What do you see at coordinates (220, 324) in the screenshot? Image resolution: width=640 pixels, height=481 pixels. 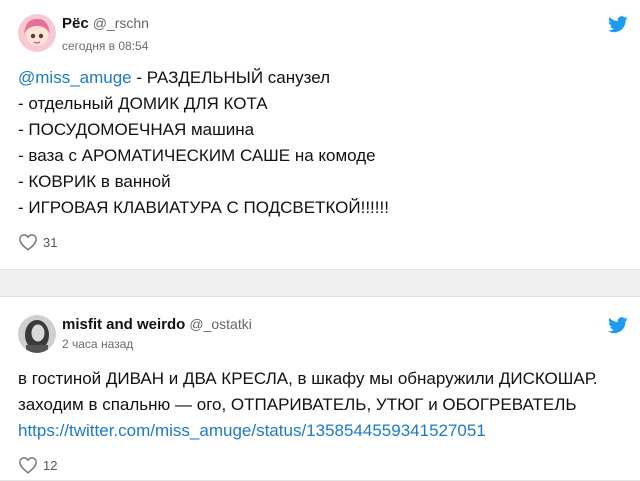 I see `author-handle: @_ostatki` at bounding box center [220, 324].